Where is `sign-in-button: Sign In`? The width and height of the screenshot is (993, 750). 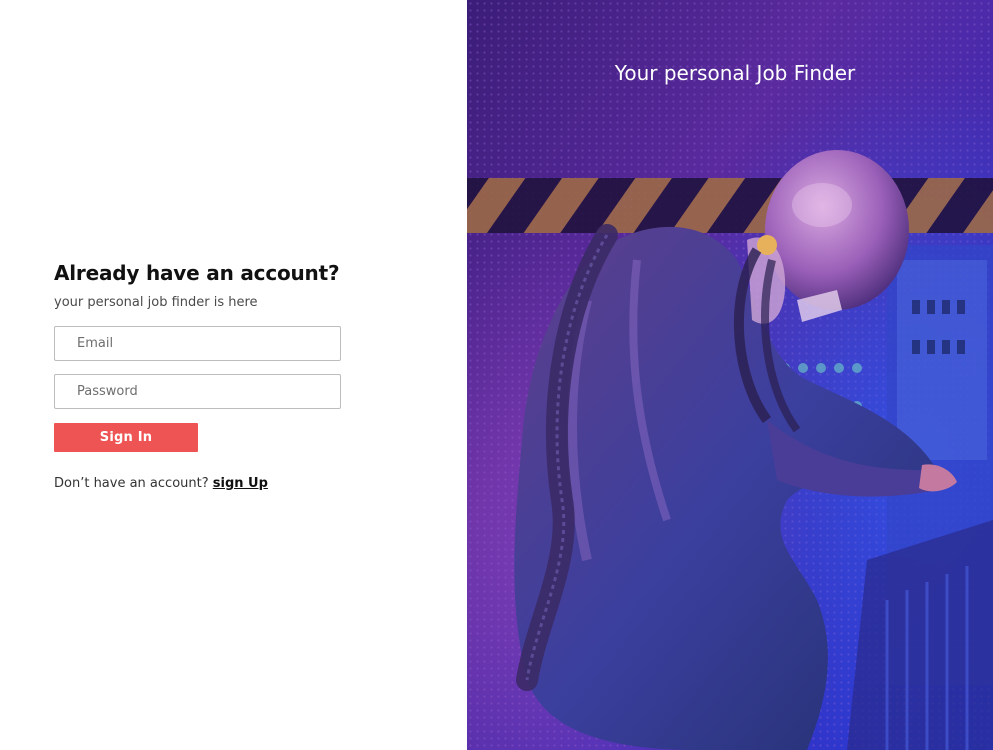
sign-in-button: Sign In is located at coordinates (126, 437).